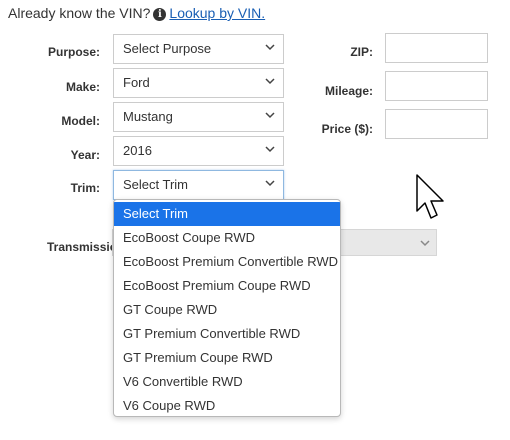 Image resolution: width=510 pixels, height=440 pixels. What do you see at coordinates (217, 13) in the screenshot?
I see `lookup-by-vin-link: Lookup by VIN.` at bounding box center [217, 13].